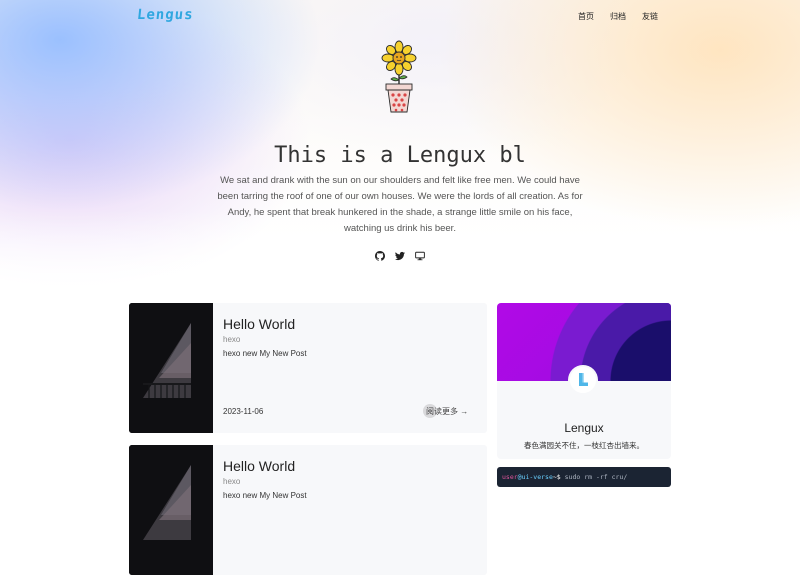  I want to click on read-more-label: 阅读更多 →, so click(447, 411).